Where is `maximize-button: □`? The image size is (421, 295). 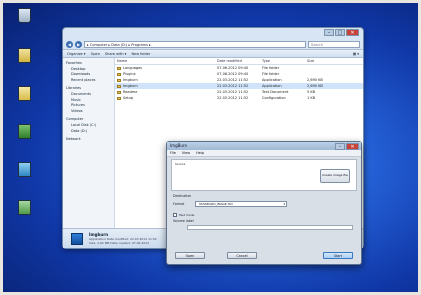 maximize-button: □ is located at coordinates (340, 32).